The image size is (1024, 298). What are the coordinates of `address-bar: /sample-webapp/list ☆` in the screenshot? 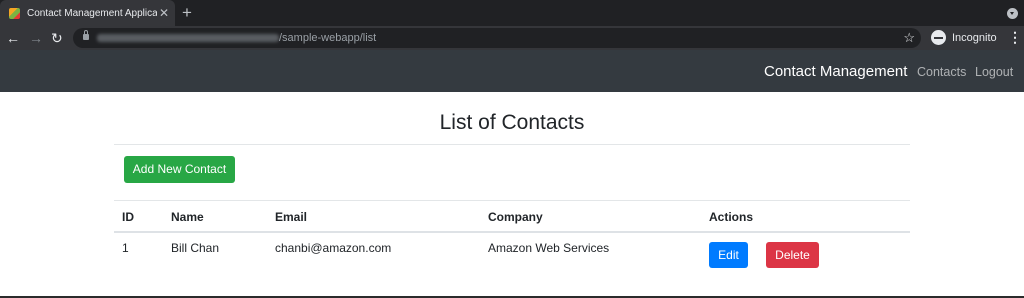 It's located at (497, 38).